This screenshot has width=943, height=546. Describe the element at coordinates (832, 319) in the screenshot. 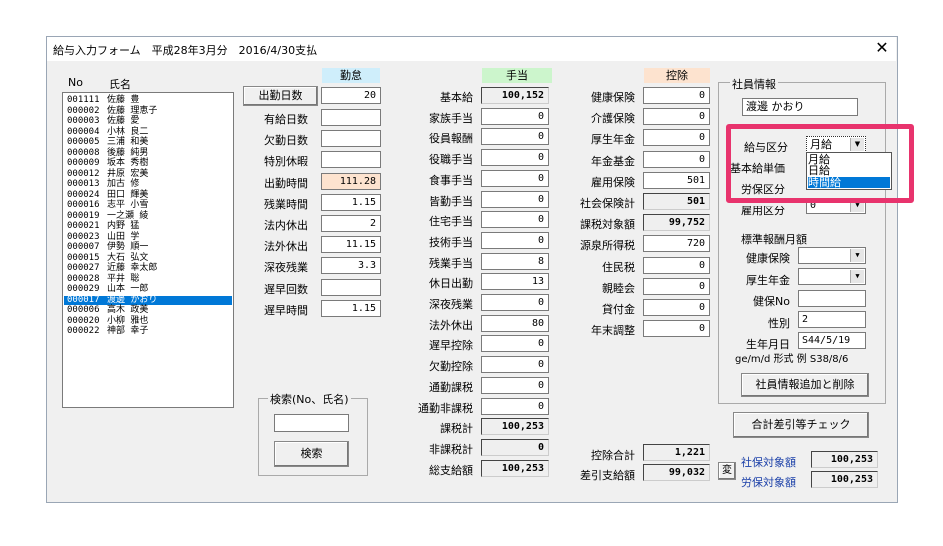

I see `seibetsu-field: 2` at that location.